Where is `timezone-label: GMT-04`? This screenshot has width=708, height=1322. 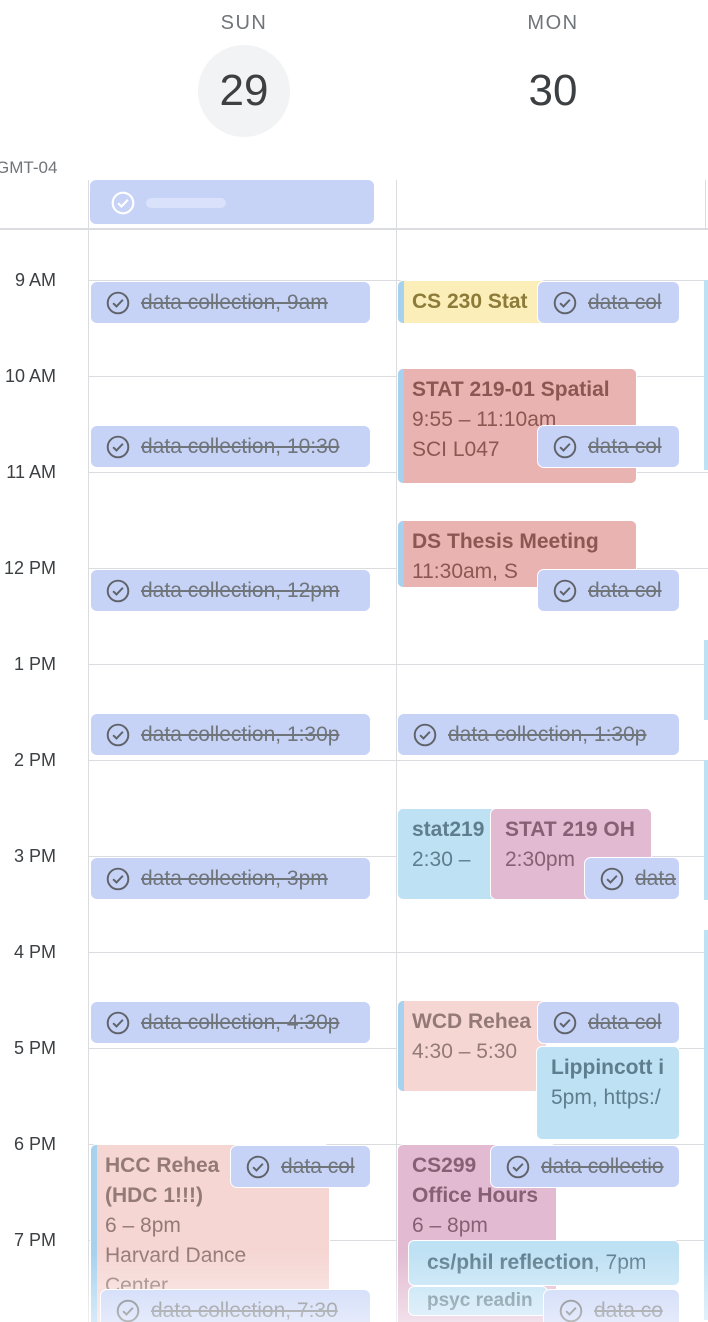 timezone-label: GMT-04 is located at coordinates (29, 167).